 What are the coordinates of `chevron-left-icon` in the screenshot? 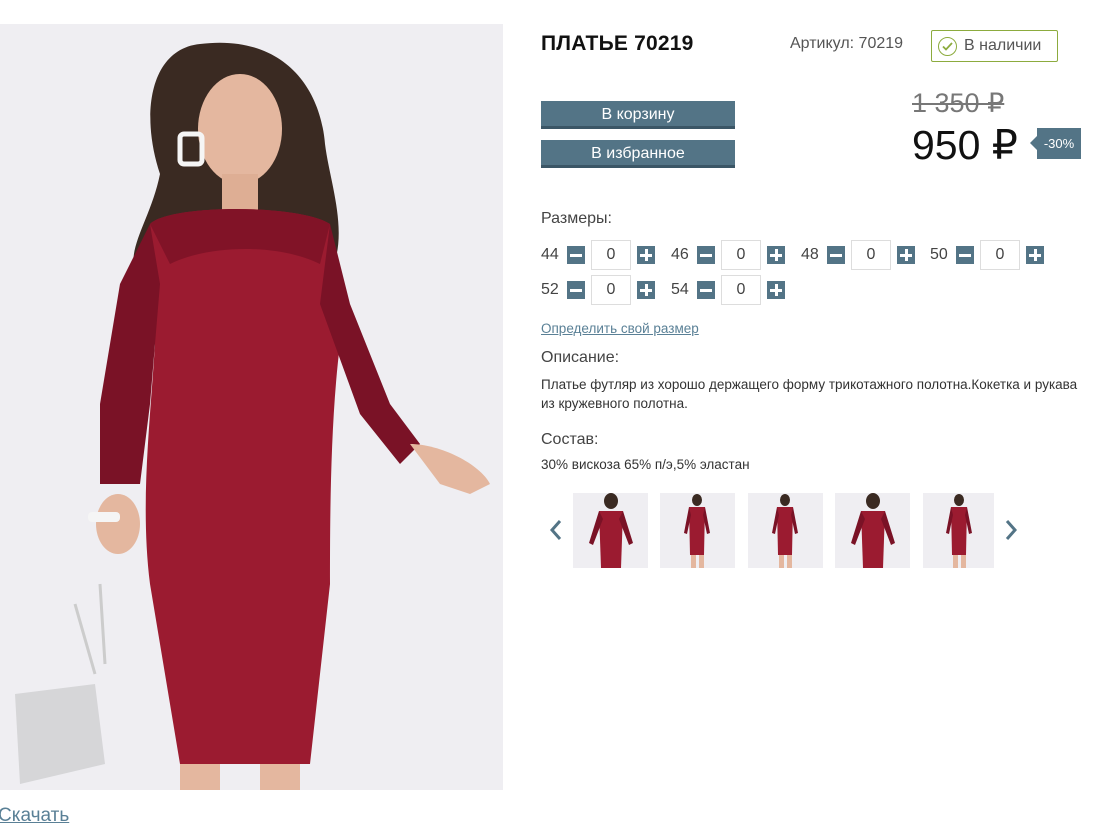 It's located at (555, 530).